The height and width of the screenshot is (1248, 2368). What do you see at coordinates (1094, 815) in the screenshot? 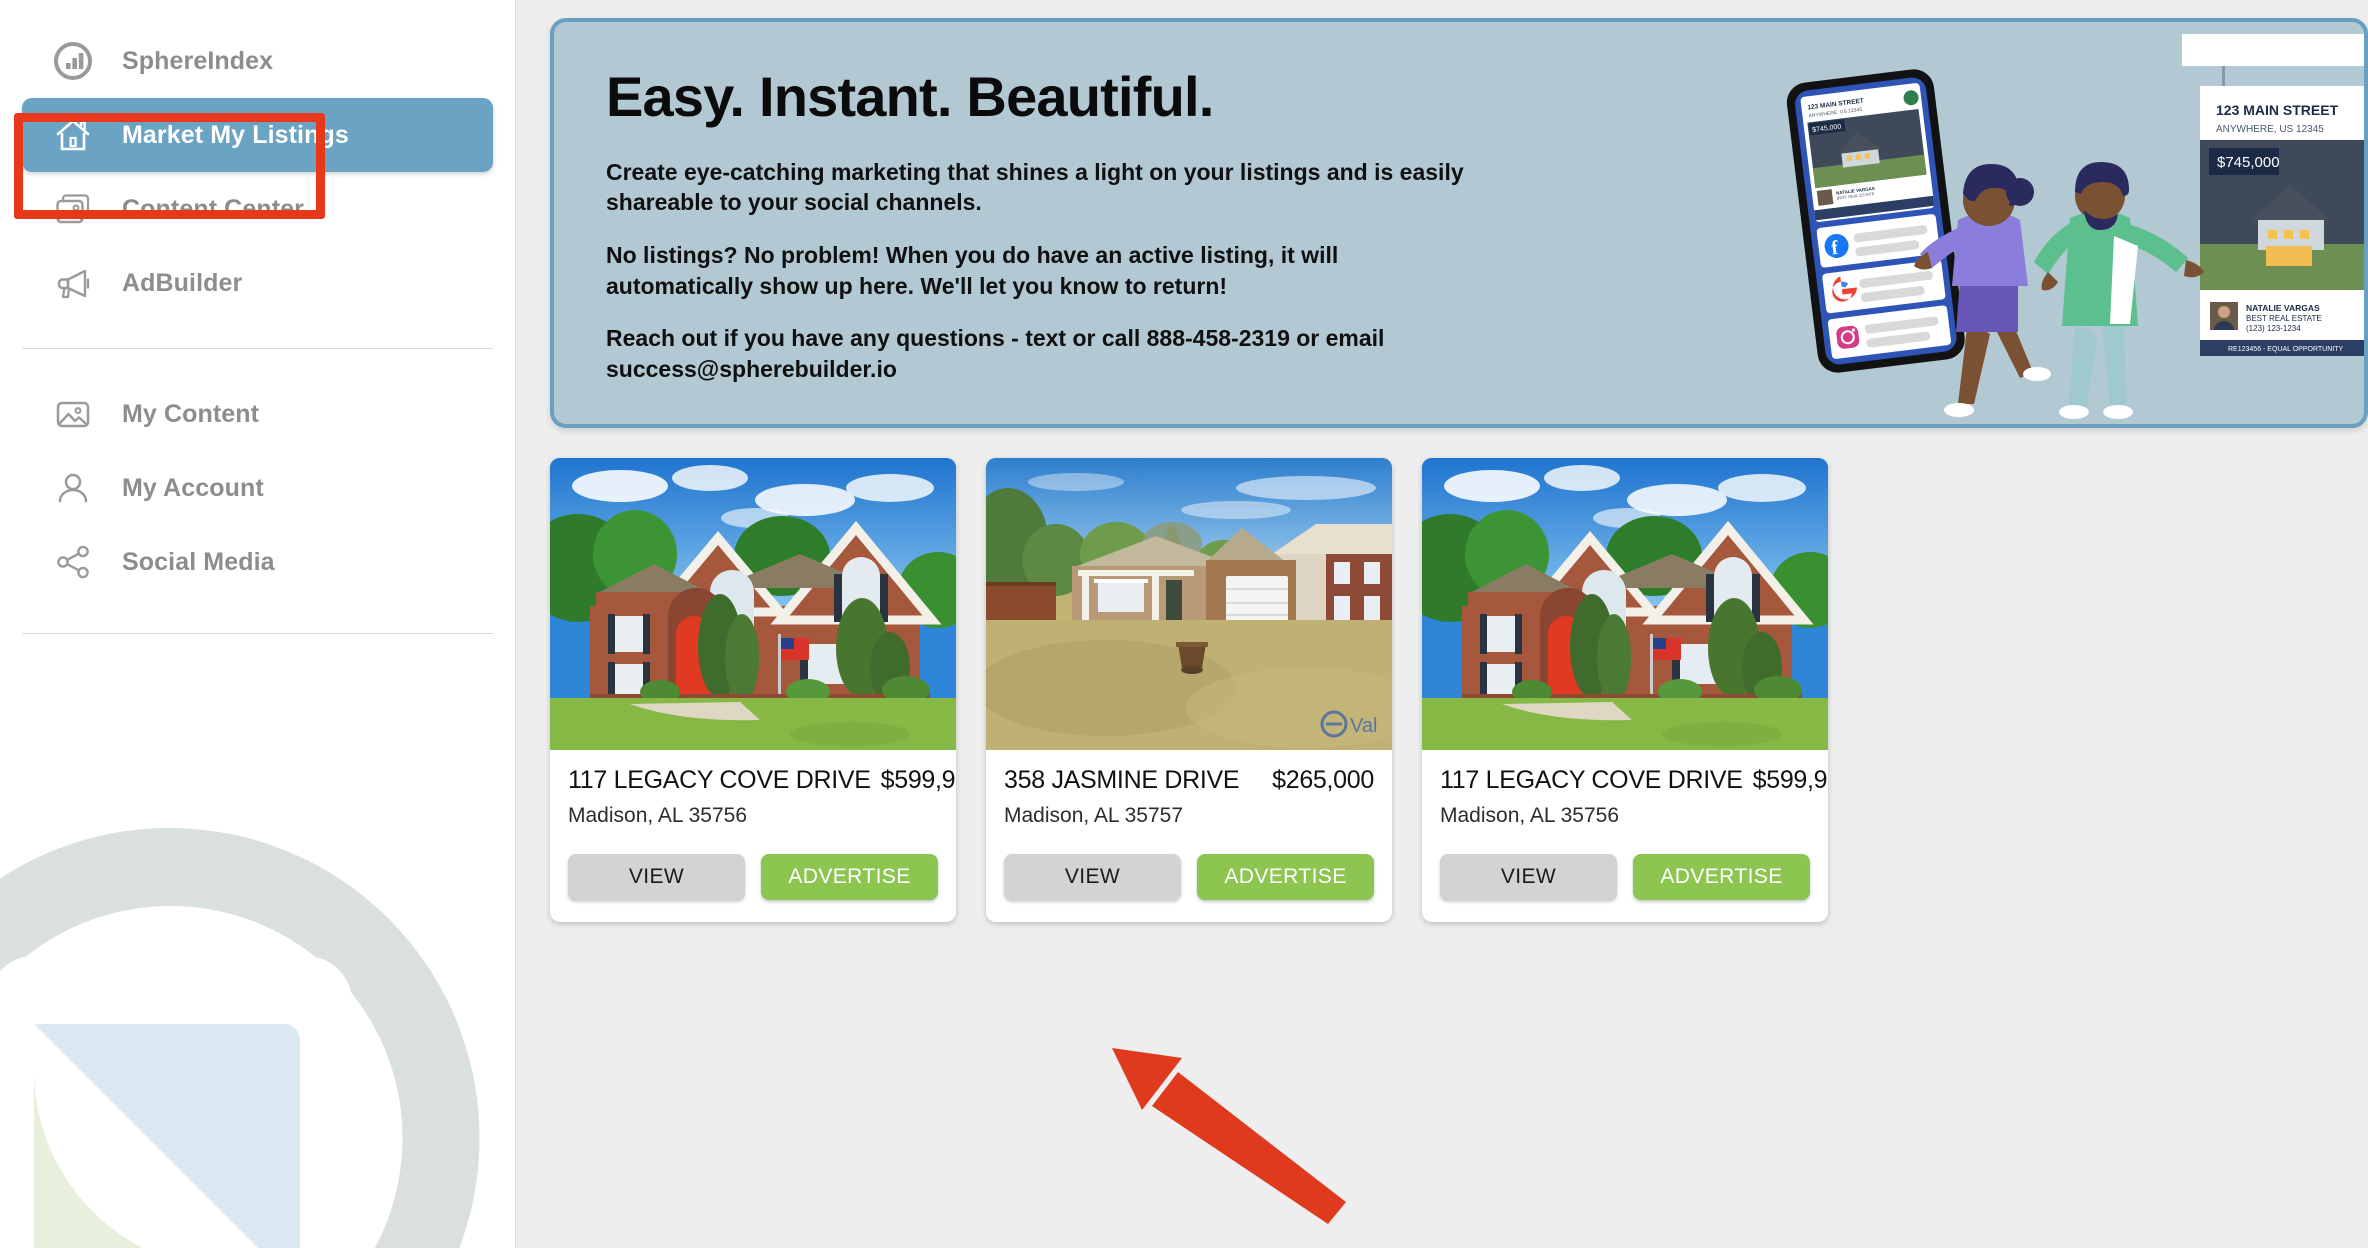
I see `listing-city: Madison, AL 35757` at bounding box center [1094, 815].